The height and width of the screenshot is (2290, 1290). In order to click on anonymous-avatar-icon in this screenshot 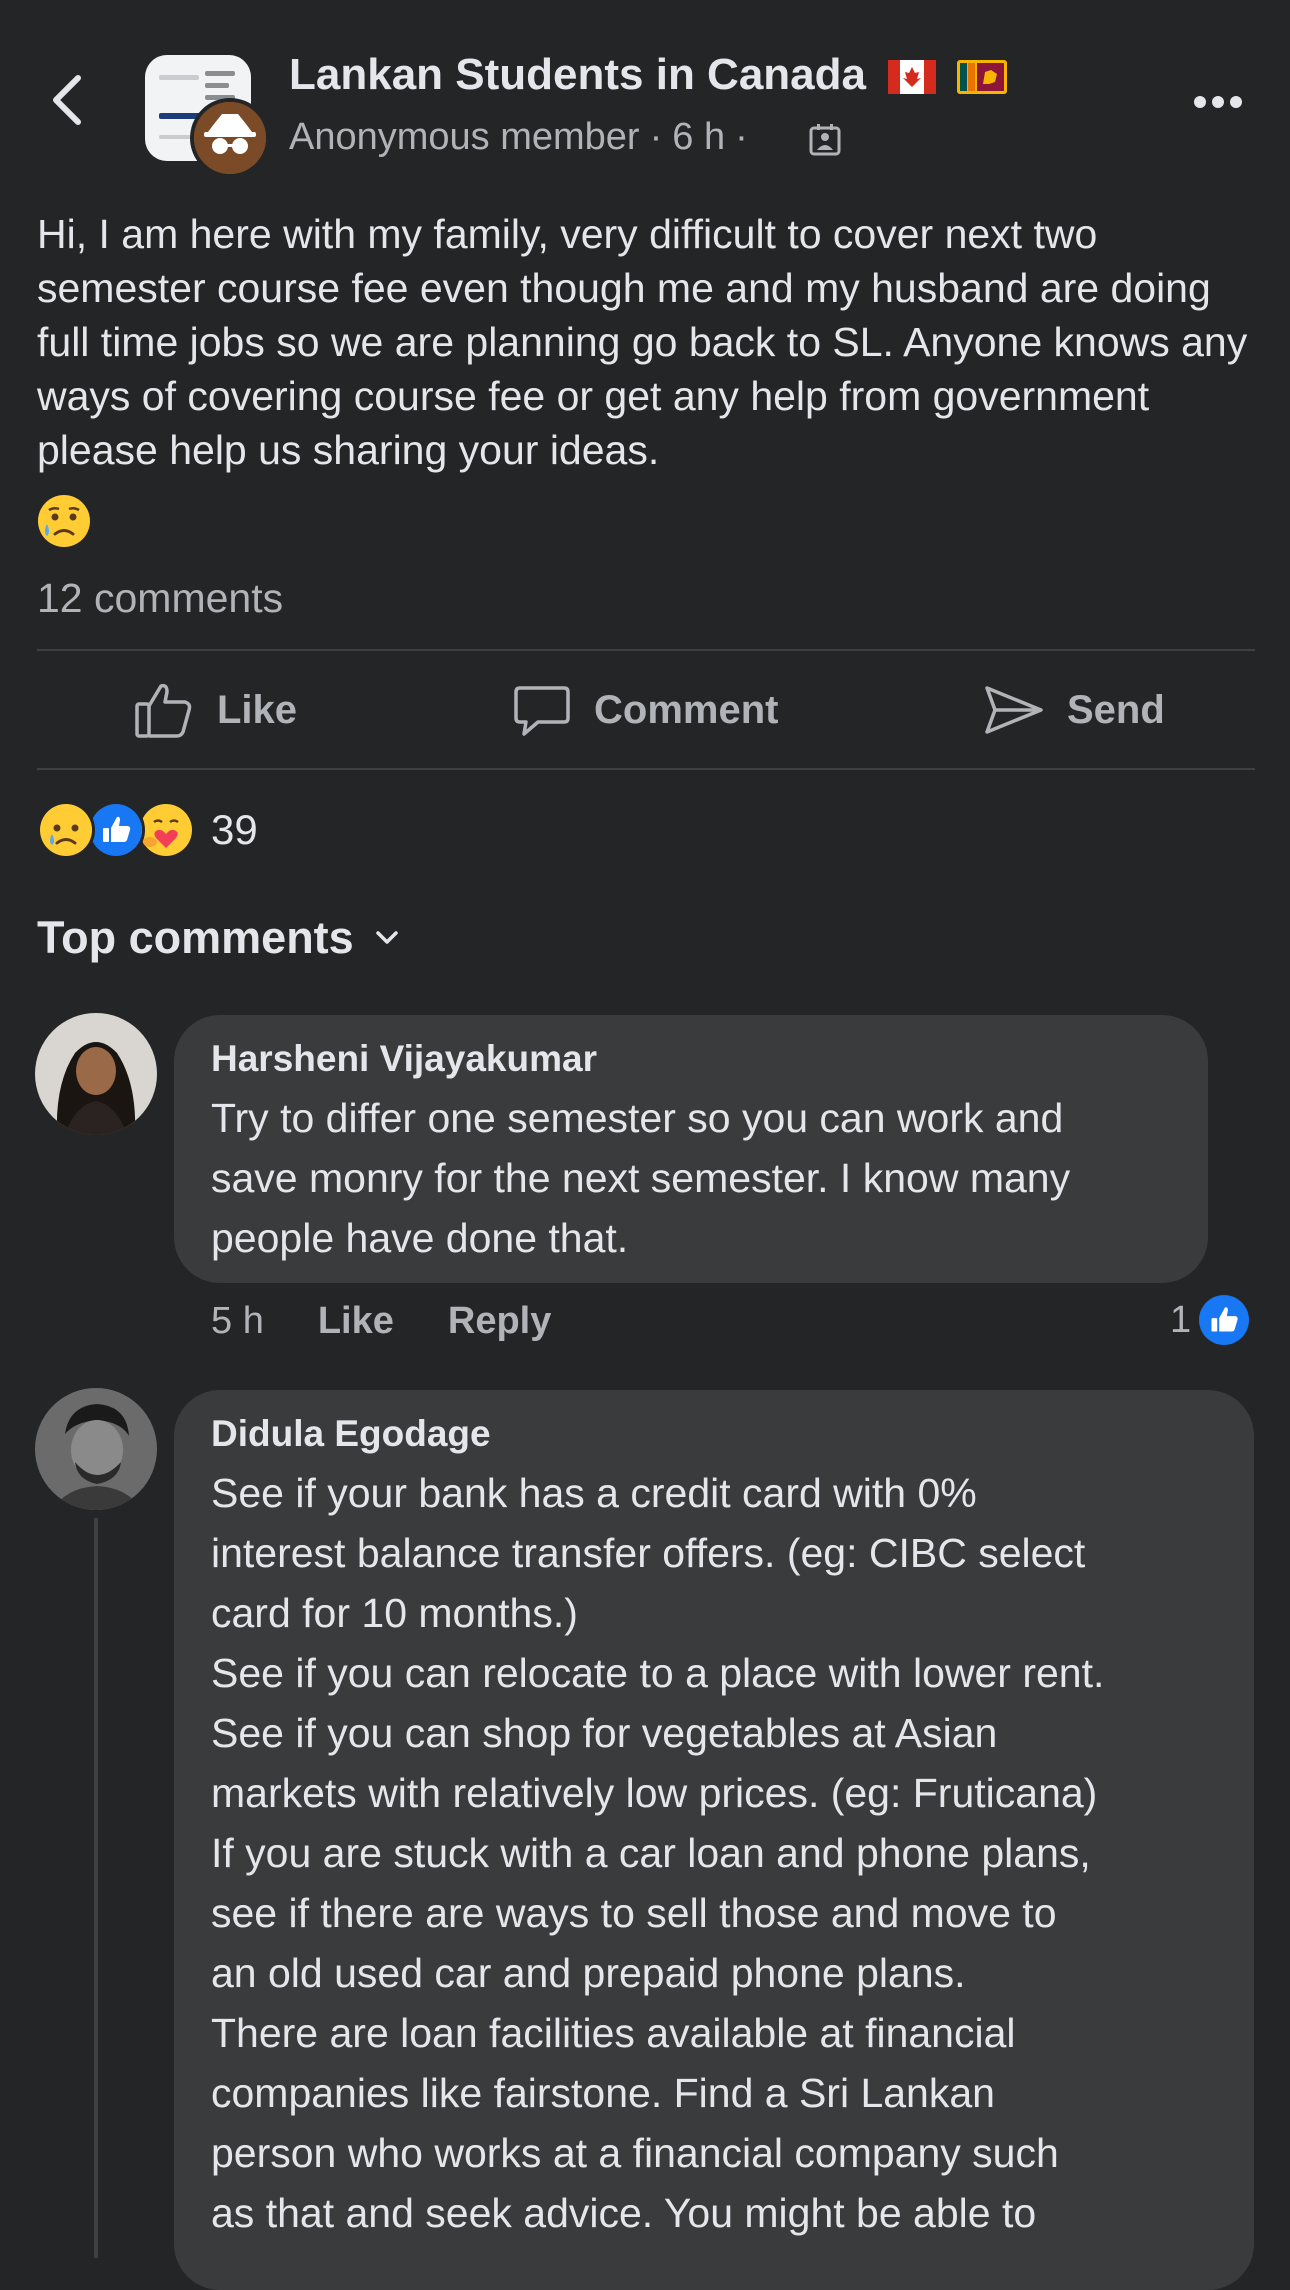, I will do `click(230, 138)`.